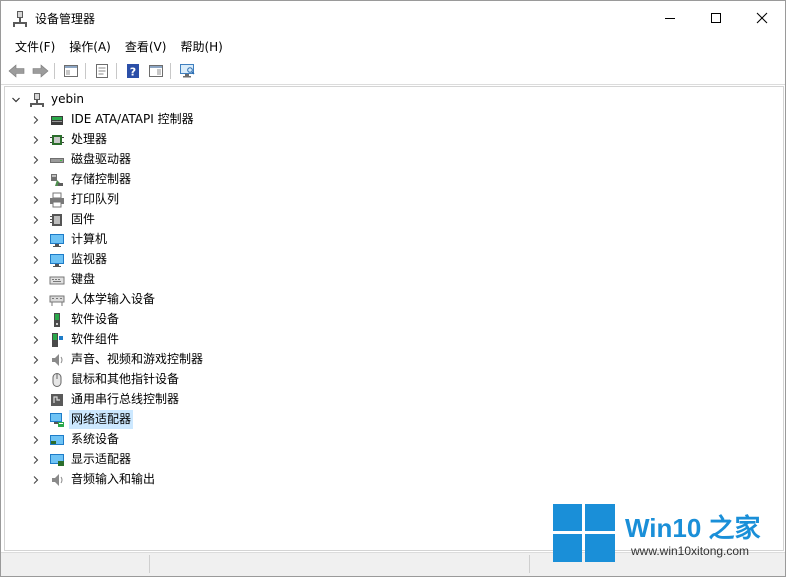 Image resolution: width=786 pixels, height=577 pixels. I want to click on scan-hardware-button, so click(187, 71).